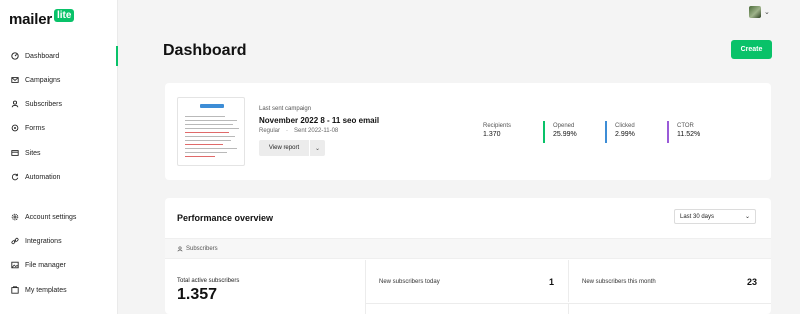 The height and width of the screenshot is (314, 800). Describe the element at coordinates (409, 282) in the screenshot. I see `metric-label: New subscribers today` at that location.